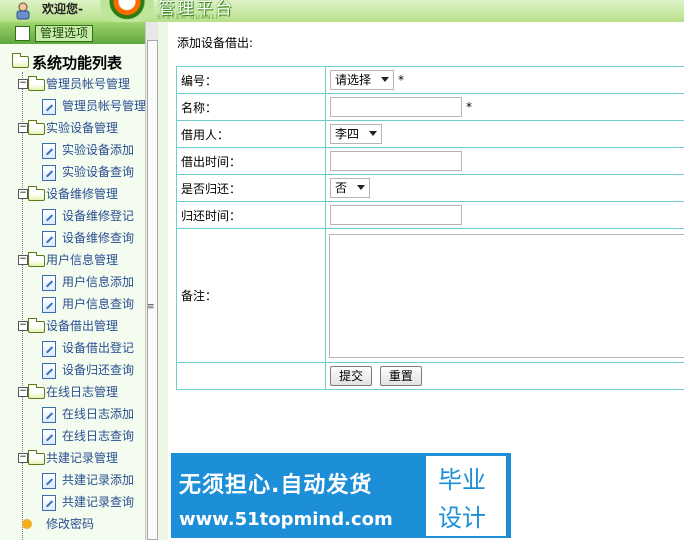  Describe the element at coordinates (82, 260) in the screenshot. I see `category-label: 用户信息管理` at that location.